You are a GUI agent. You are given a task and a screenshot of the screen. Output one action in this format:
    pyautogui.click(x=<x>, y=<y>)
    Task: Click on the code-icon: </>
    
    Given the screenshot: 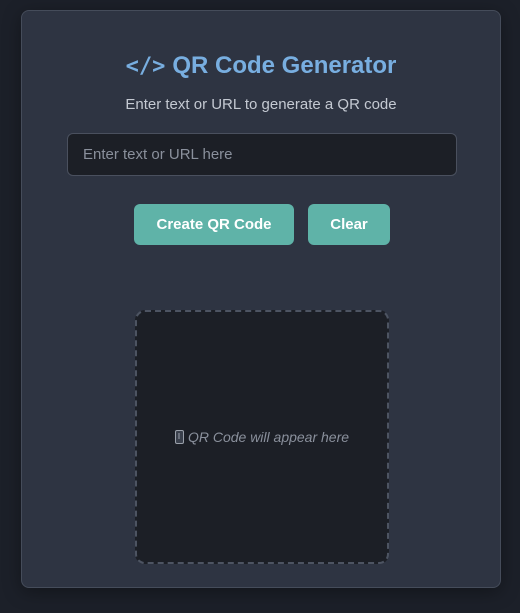 What is the action you would take?
    pyautogui.click(x=145, y=66)
    